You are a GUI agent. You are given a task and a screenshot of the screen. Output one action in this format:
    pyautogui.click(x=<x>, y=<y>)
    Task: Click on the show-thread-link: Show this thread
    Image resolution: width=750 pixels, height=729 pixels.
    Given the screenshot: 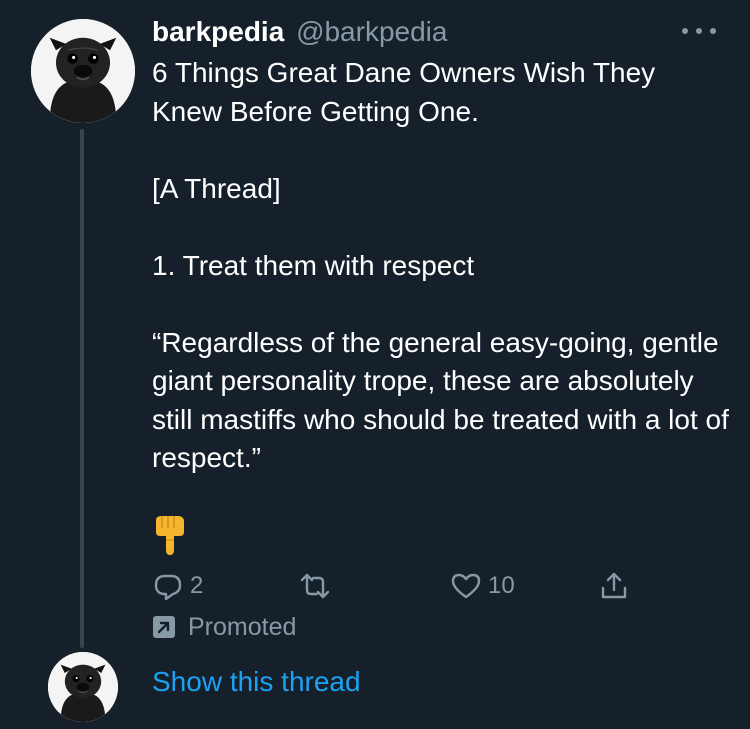 What is the action you would take?
    pyautogui.click(x=256, y=682)
    